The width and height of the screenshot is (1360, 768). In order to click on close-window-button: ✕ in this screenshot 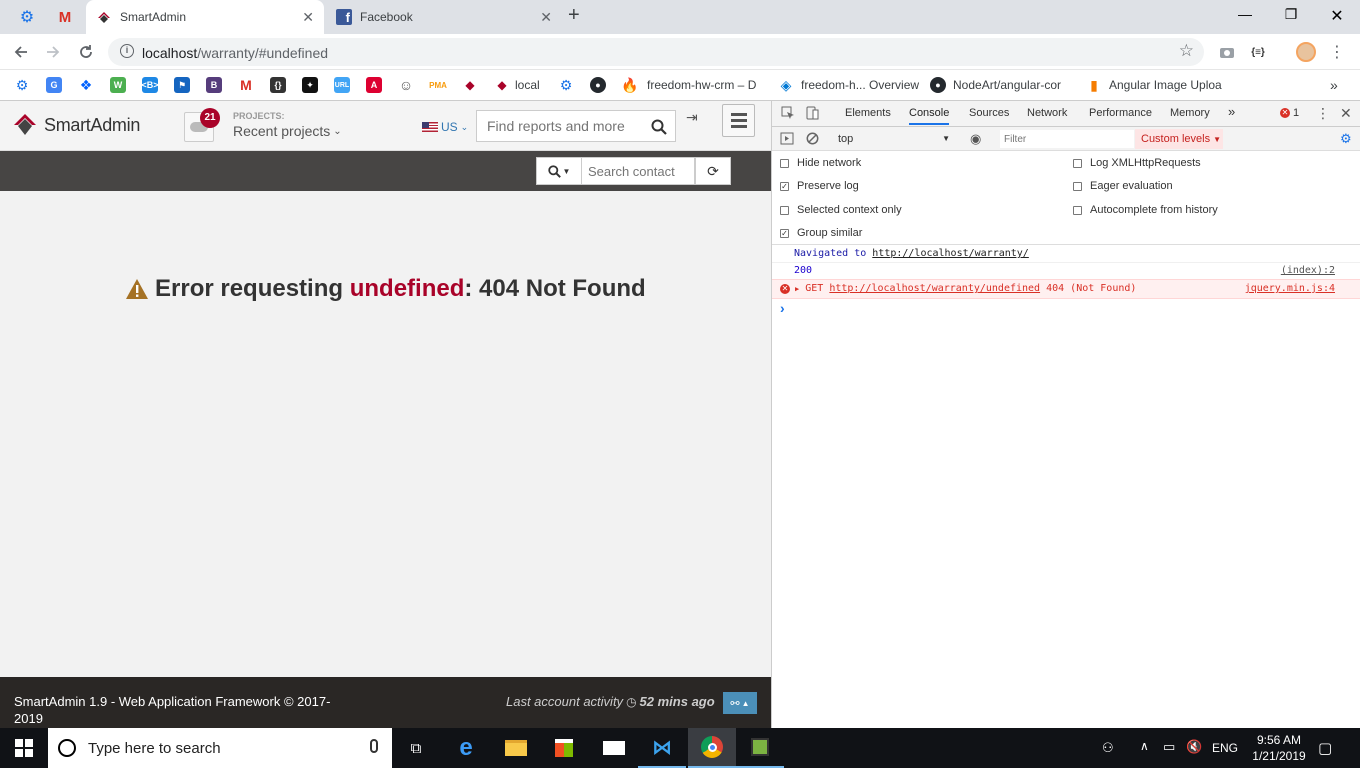, I will do `click(1337, 16)`.